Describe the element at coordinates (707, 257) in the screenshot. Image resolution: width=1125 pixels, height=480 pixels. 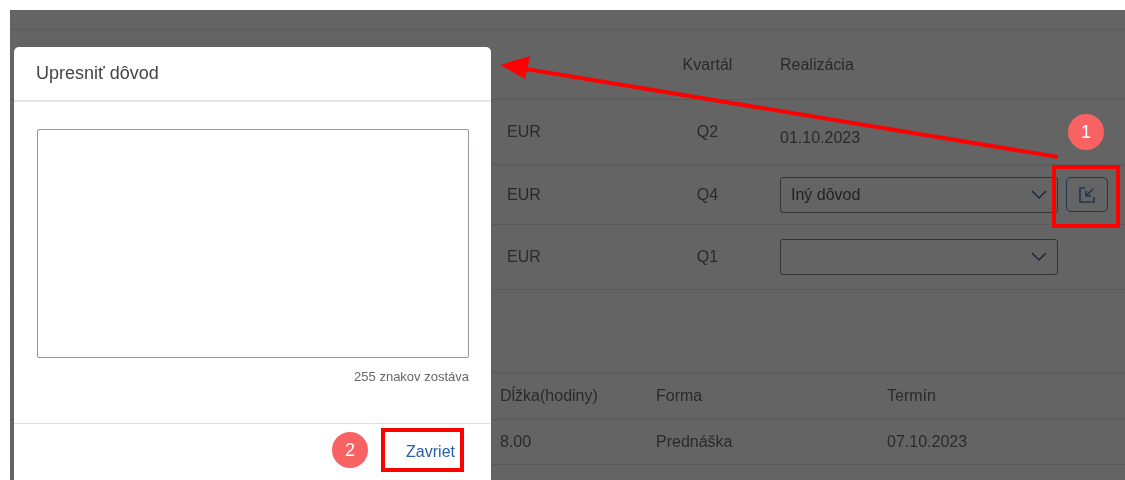
I see `table-cell-text: Q1` at that location.